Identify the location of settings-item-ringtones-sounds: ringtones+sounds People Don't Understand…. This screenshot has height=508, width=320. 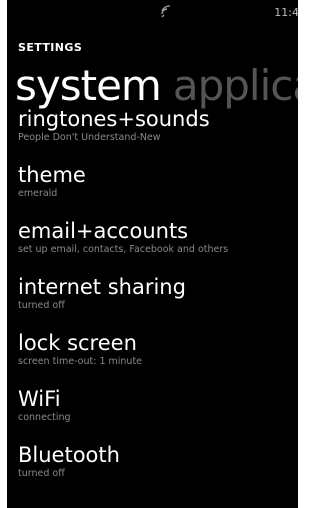
(114, 125).